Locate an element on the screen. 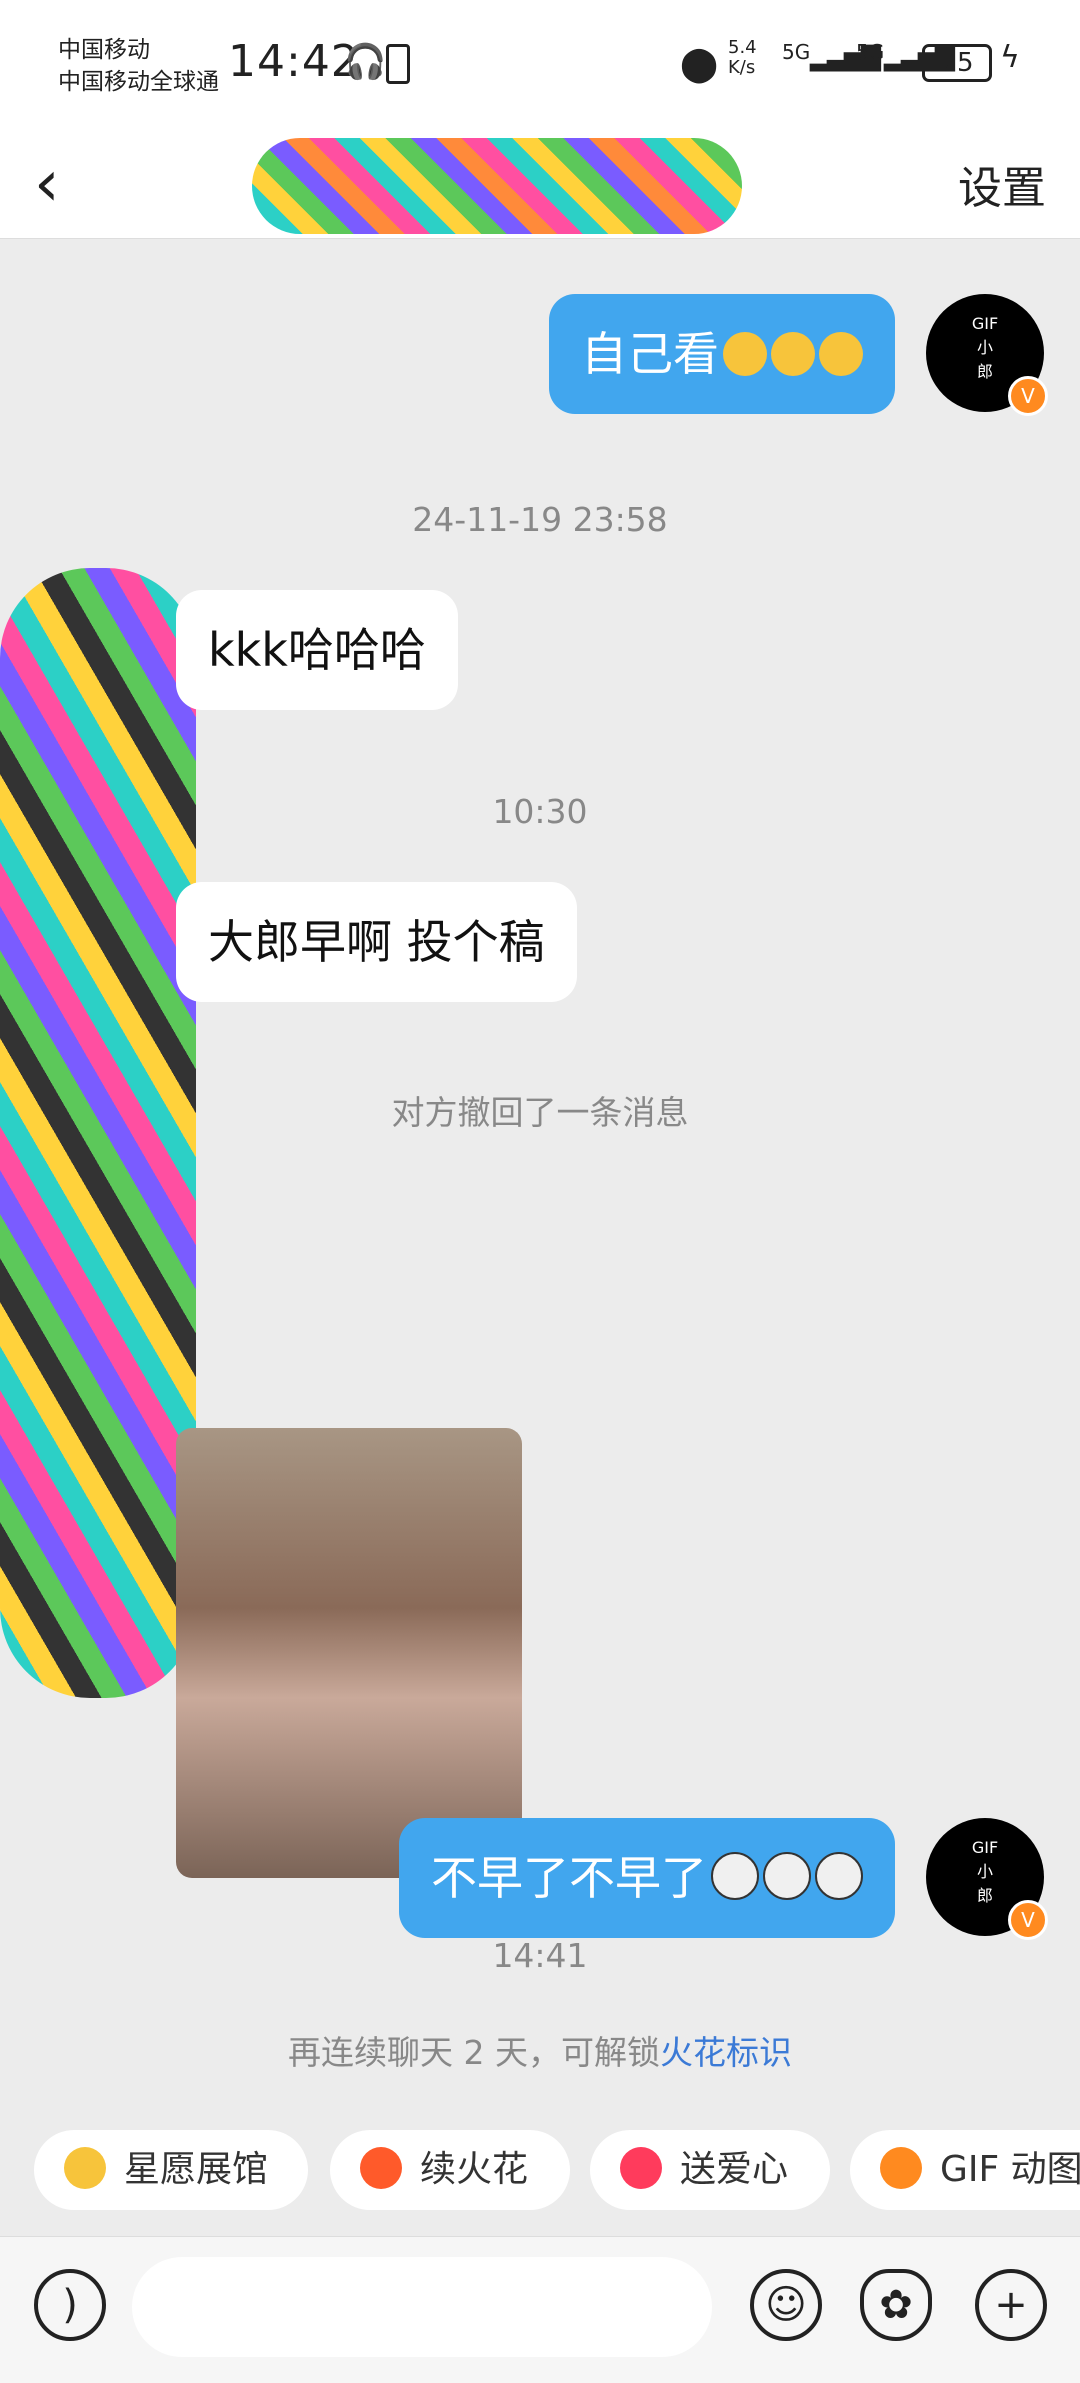  chip-continue-spark: 续火花 is located at coordinates (450, 2170).